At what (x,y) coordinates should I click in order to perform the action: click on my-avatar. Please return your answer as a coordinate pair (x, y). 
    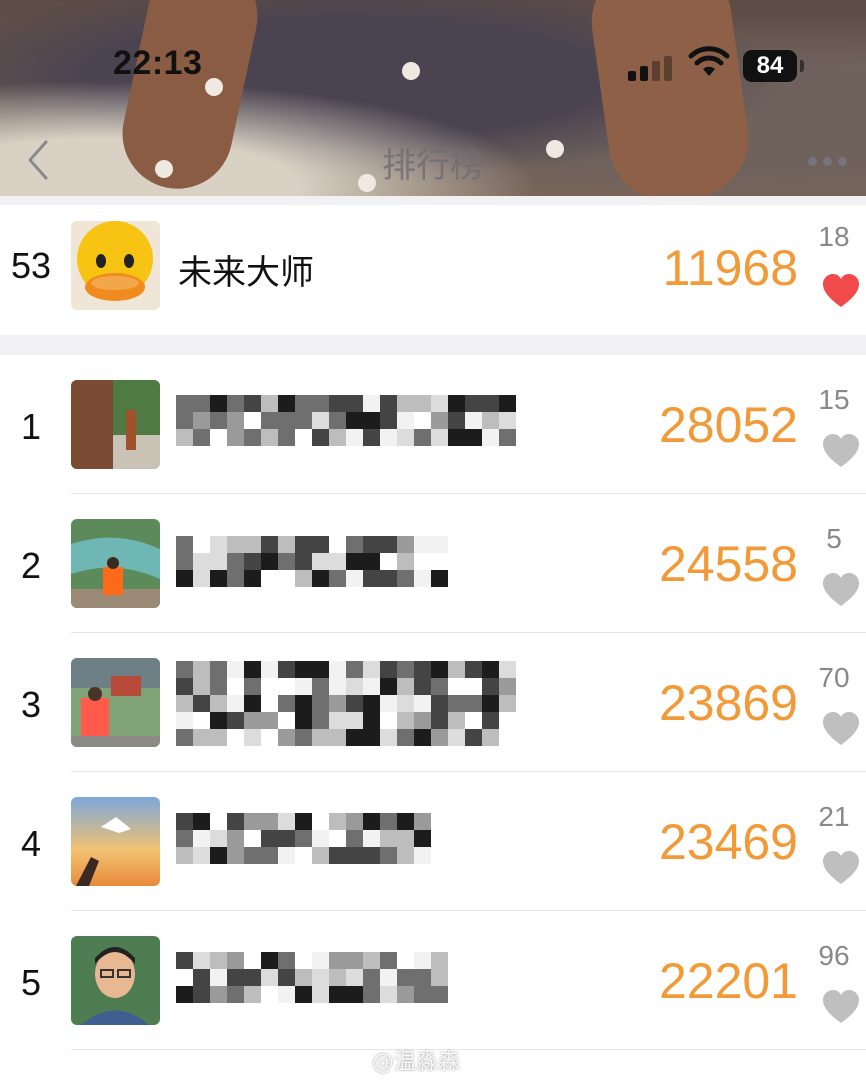
    Looking at the image, I should click on (115, 265).